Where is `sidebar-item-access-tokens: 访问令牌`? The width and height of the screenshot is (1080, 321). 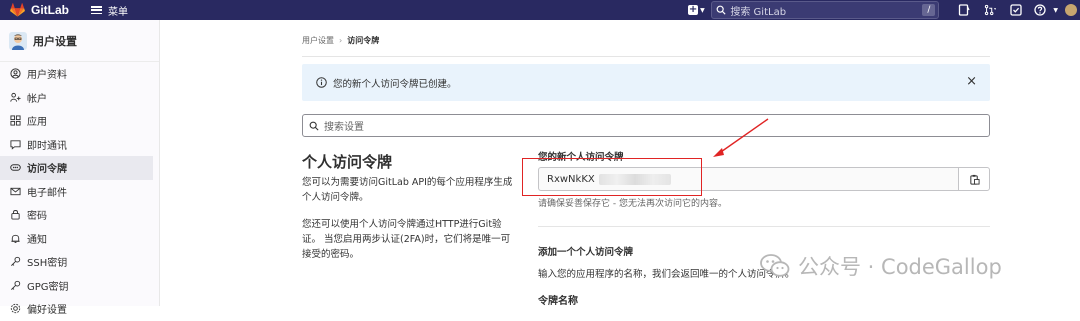
sidebar-item-access-tokens: 访问令牌 is located at coordinates (76, 168).